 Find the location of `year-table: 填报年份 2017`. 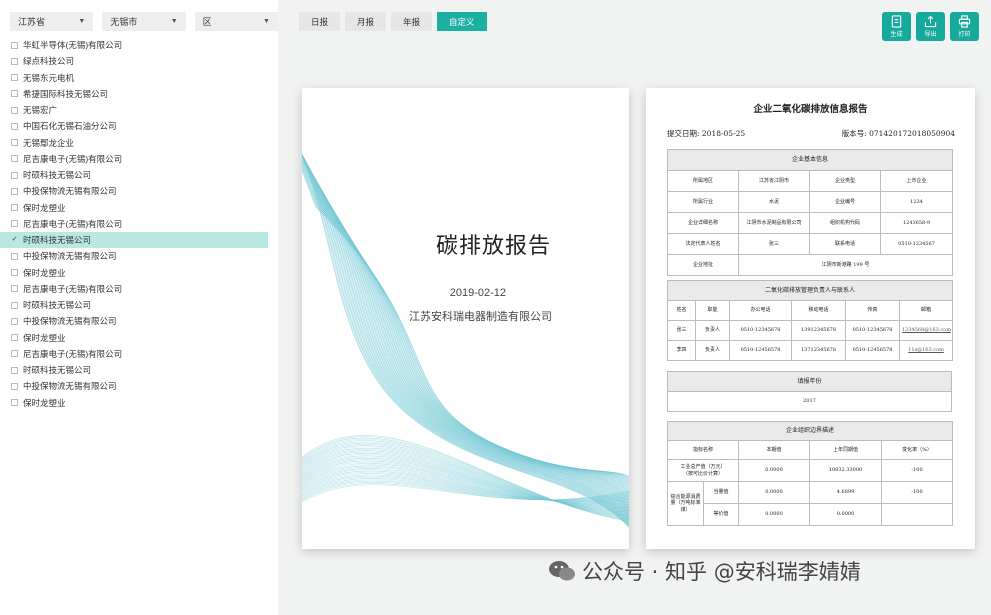

year-table: 填报年份 2017 is located at coordinates (809, 391).